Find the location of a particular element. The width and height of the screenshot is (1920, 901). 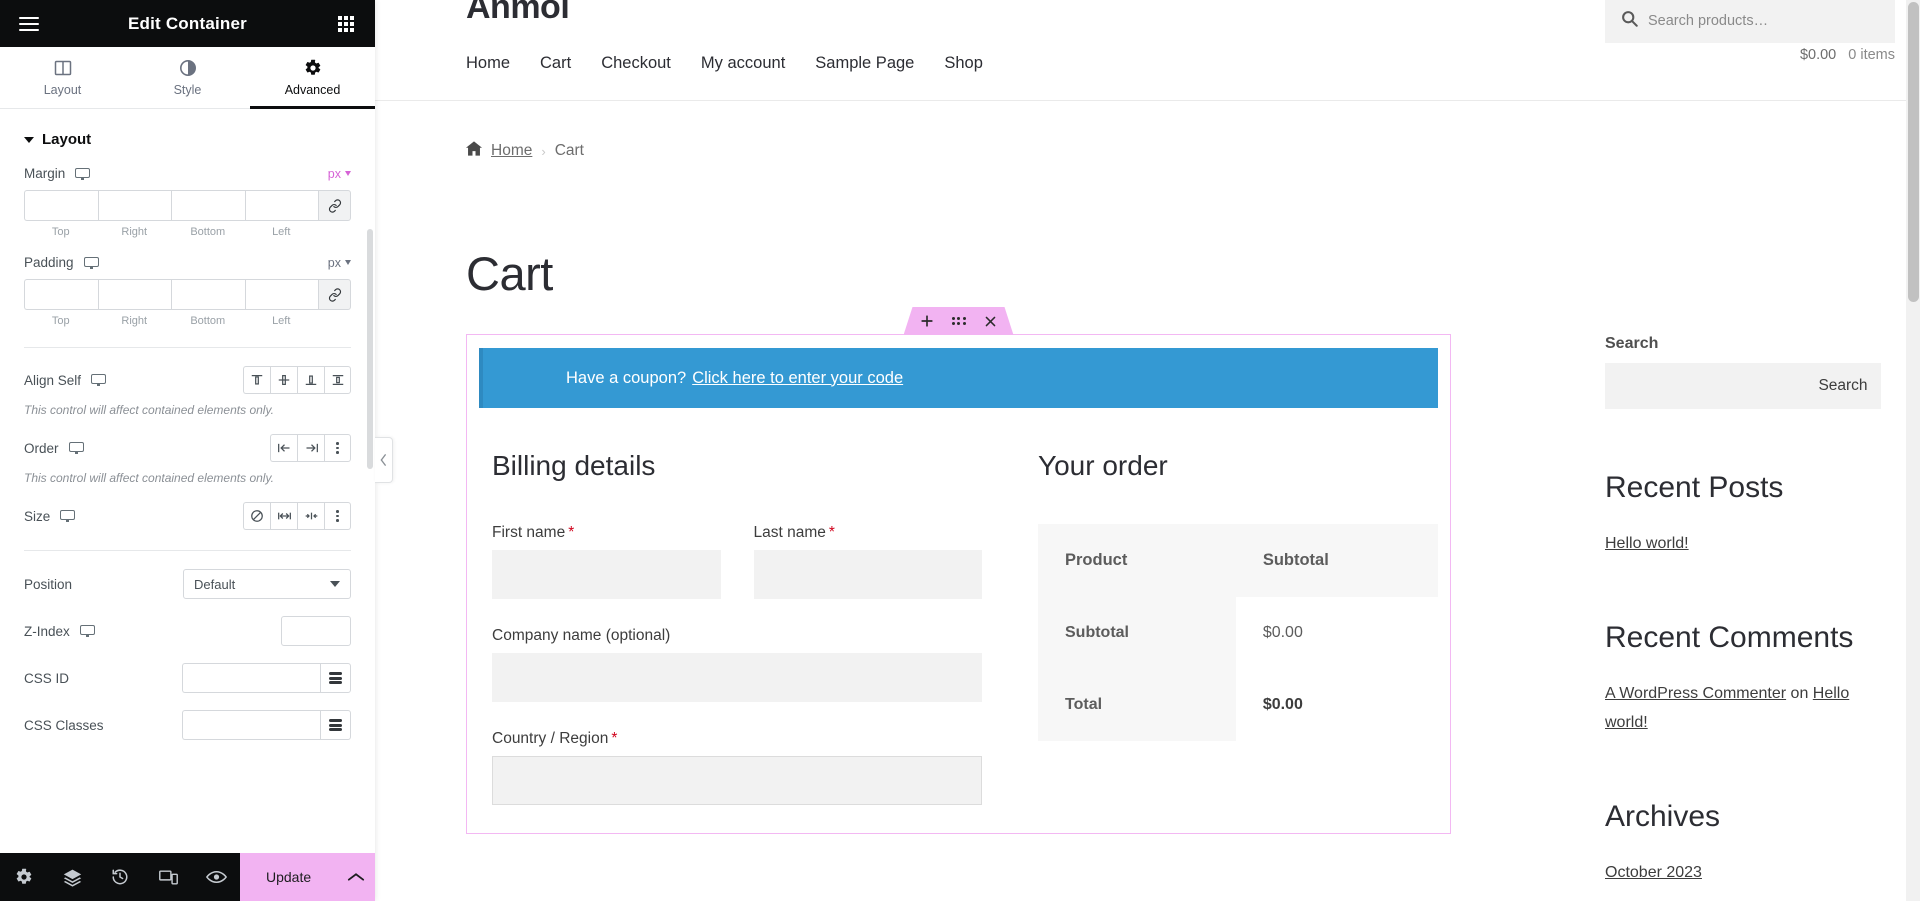

sidebar-search-button: Search is located at coordinates (1843, 386).